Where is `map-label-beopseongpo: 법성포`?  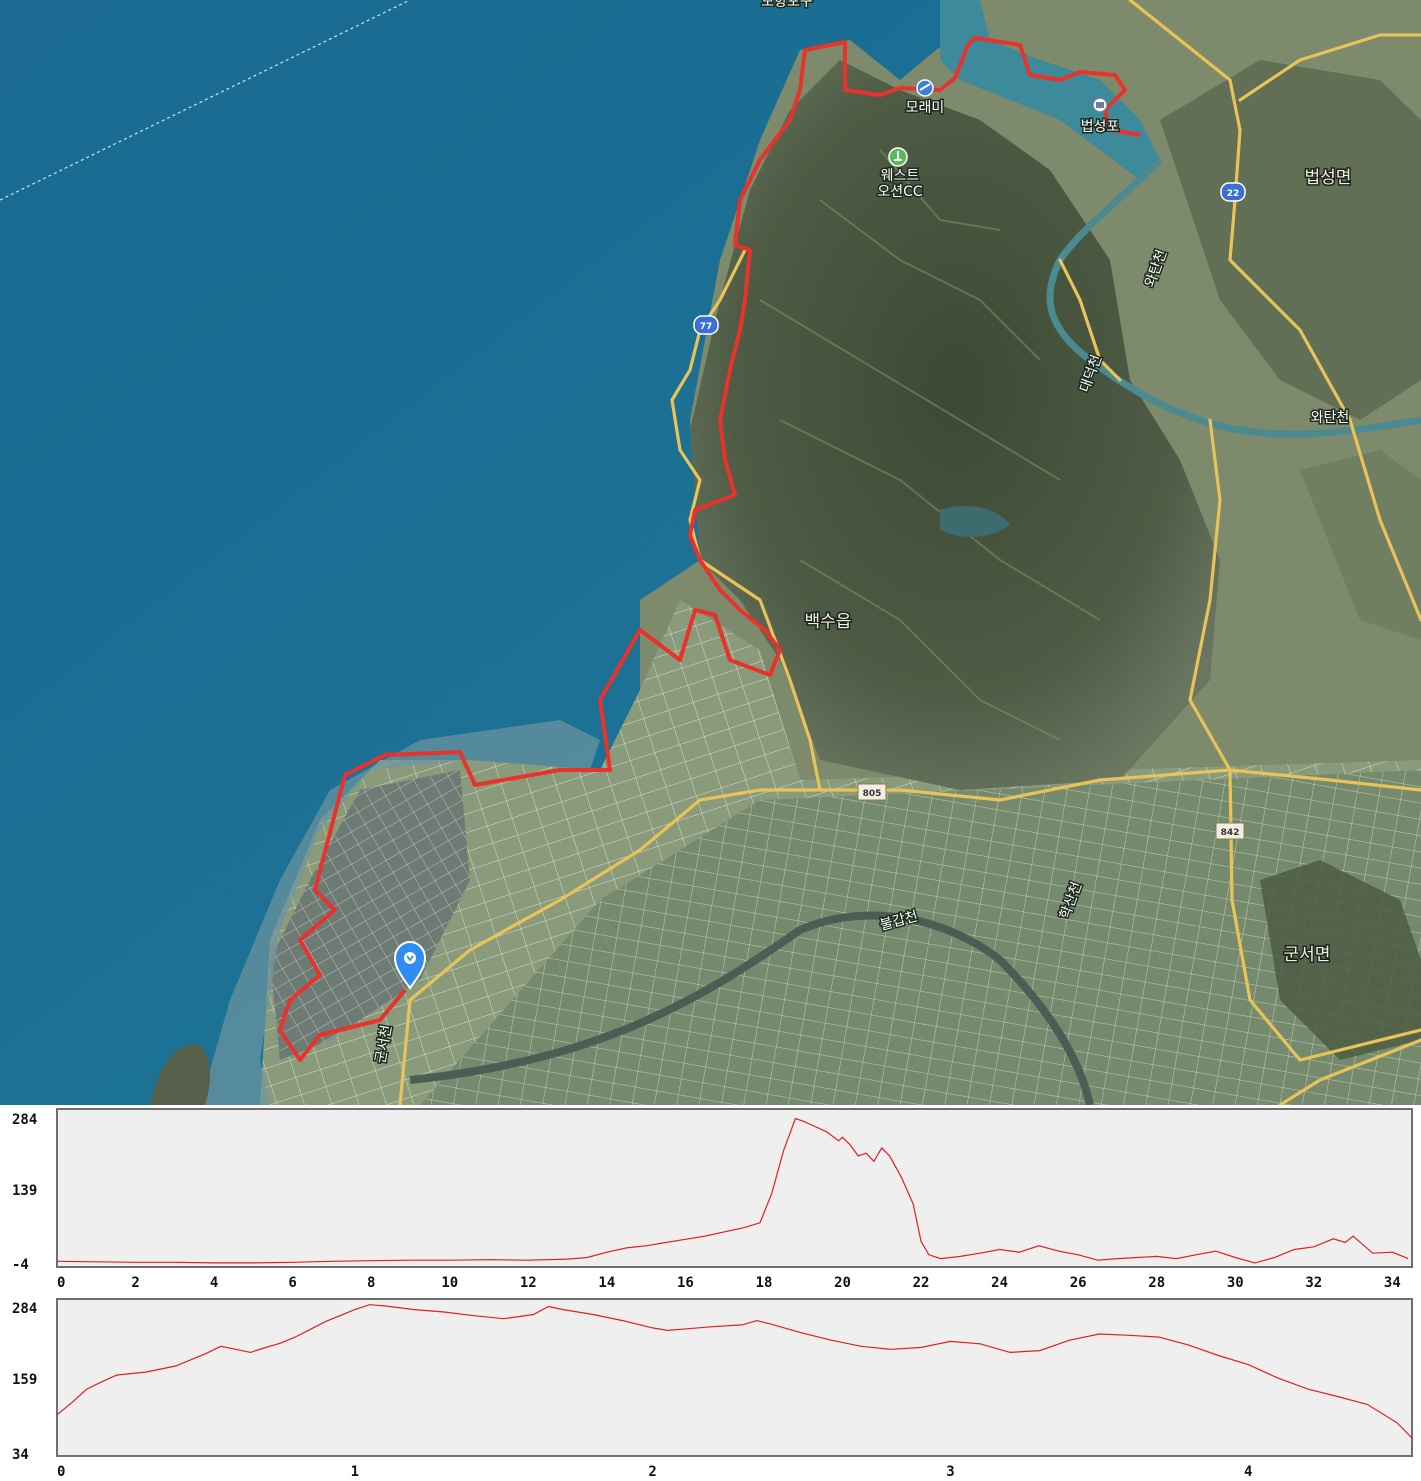
map-label-beopseongpo: 법성포 is located at coordinates (1100, 127).